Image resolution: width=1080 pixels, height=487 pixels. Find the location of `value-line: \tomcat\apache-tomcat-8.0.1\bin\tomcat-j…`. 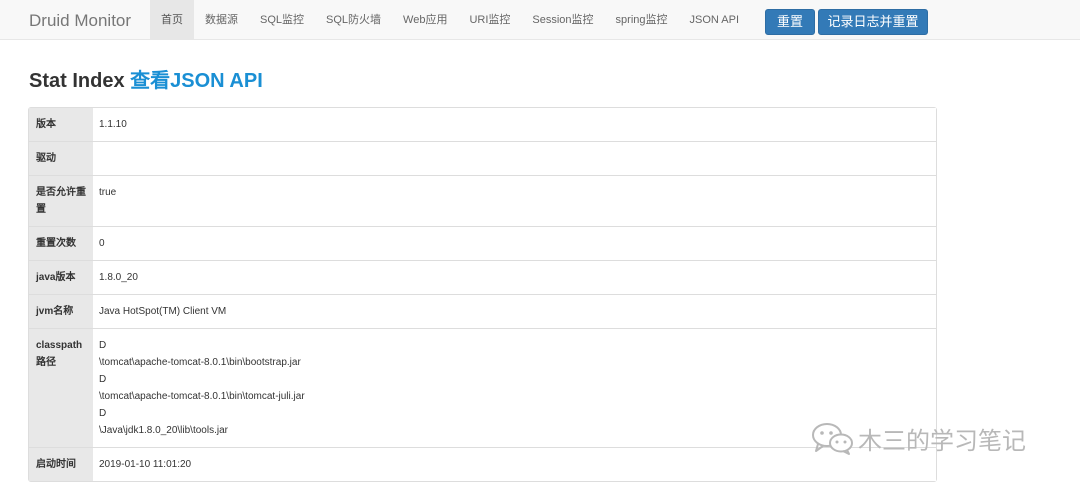

value-line: \tomcat\apache-tomcat-8.0.1\bin\tomcat-j… is located at coordinates (202, 396).